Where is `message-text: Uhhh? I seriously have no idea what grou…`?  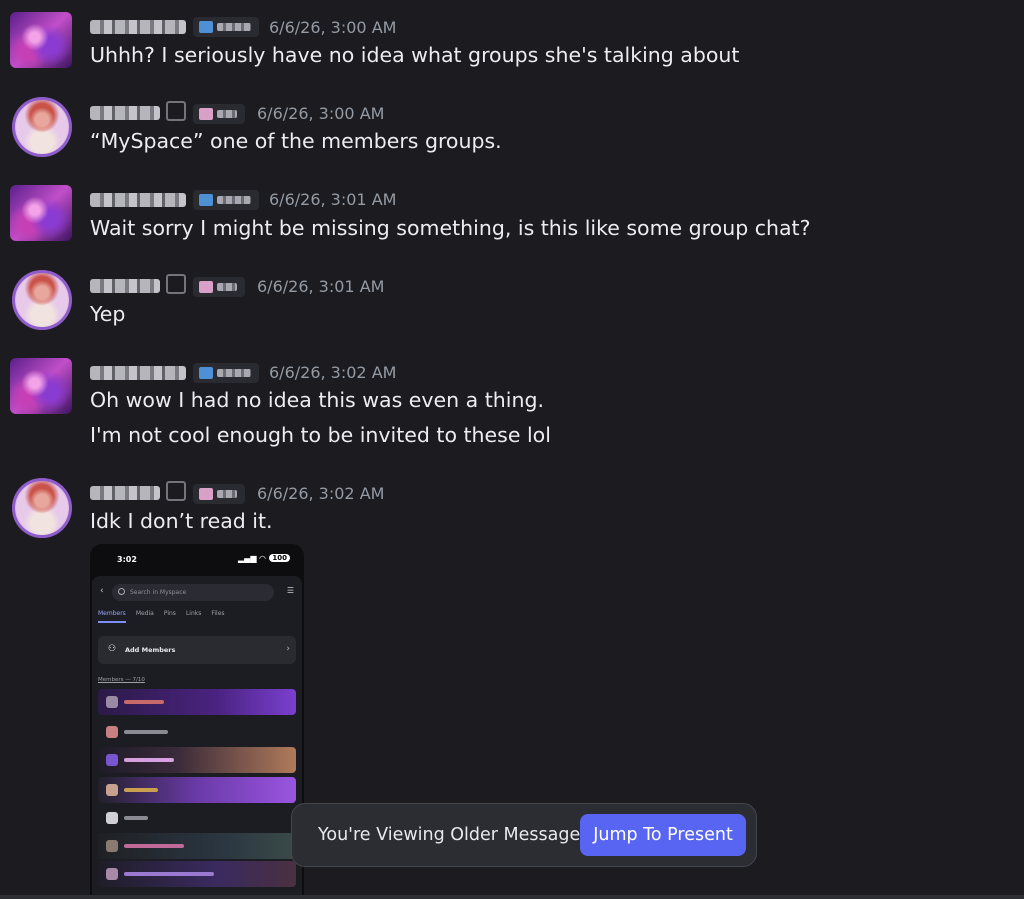 message-text: Uhhh? I seriously have no idea what grou… is located at coordinates (415, 55).